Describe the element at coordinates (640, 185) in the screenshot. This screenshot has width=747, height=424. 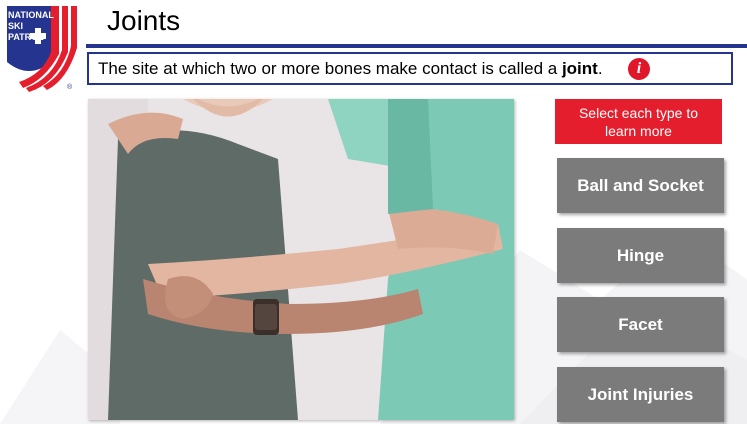
I see `ball-and-socket-button: Ball and Socket` at that location.